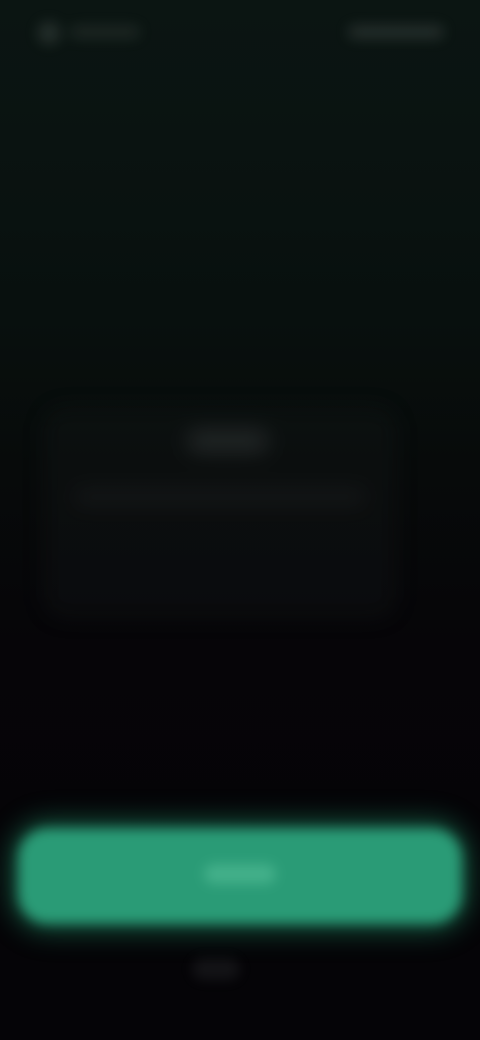 The image size is (480, 1040). I want to click on status-right-cluster, so click(395, 32).